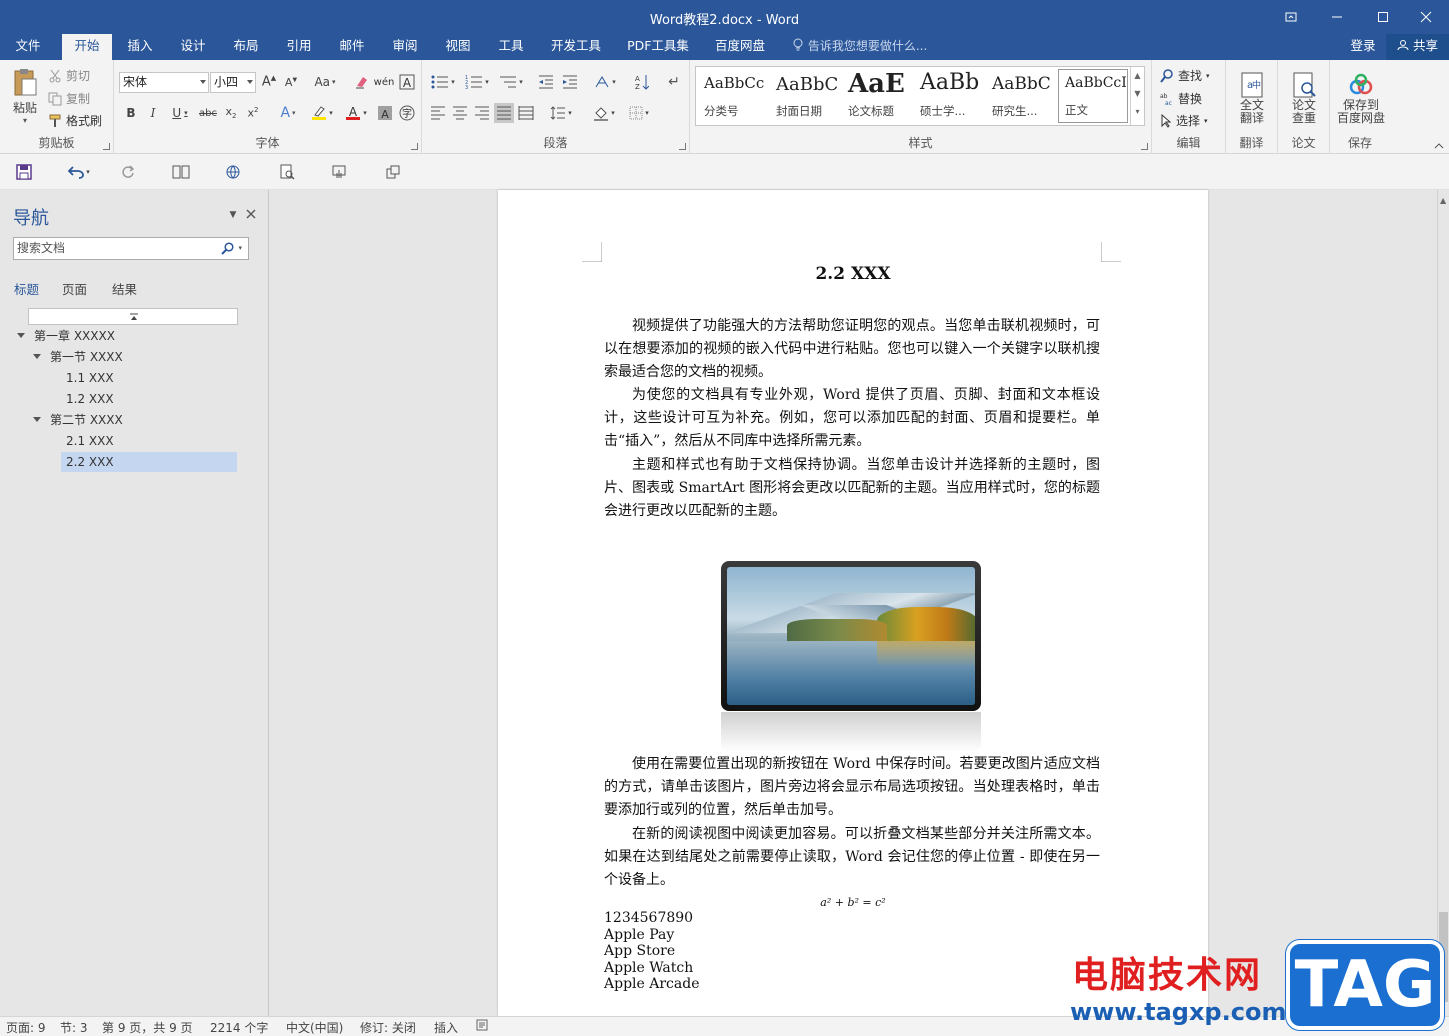  What do you see at coordinates (233, 172) in the screenshot?
I see `web-layout-button` at bounding box center [233, 172].